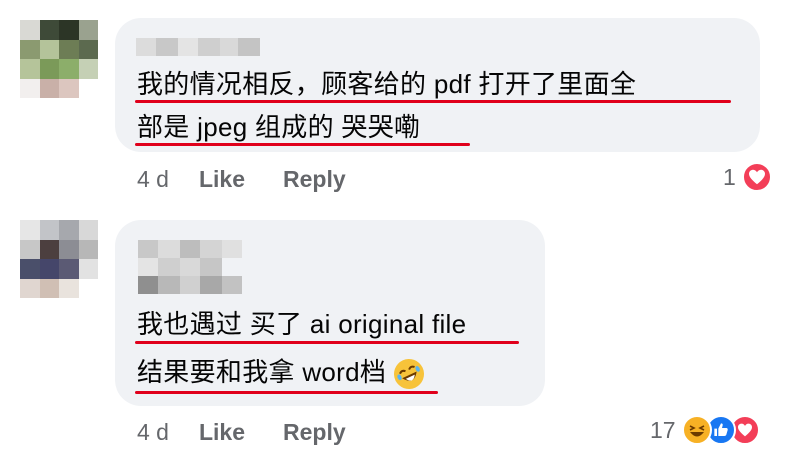 Image resolution: width=800 pixels, height=459 pixels. I want to click on reaction-count: 1, so click(729, 176).